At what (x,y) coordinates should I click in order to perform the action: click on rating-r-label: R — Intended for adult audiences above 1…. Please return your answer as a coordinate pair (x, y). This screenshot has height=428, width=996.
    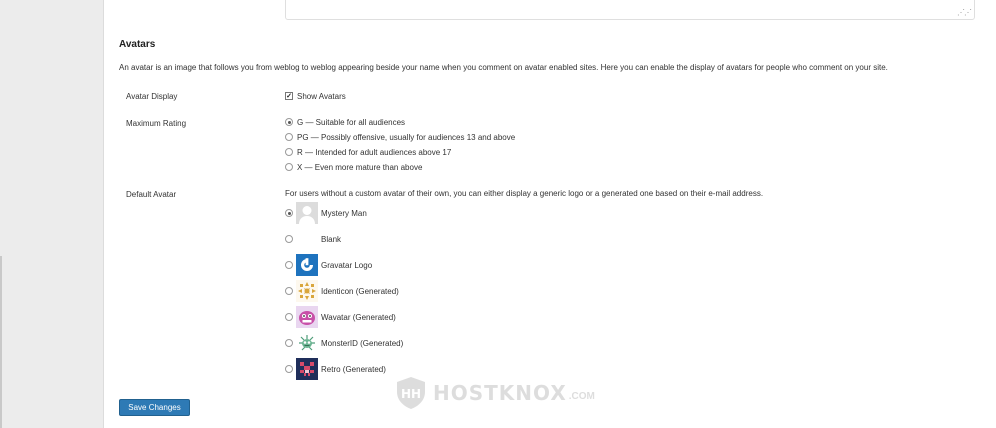
    Looking at the image, I should click on (374, 152).